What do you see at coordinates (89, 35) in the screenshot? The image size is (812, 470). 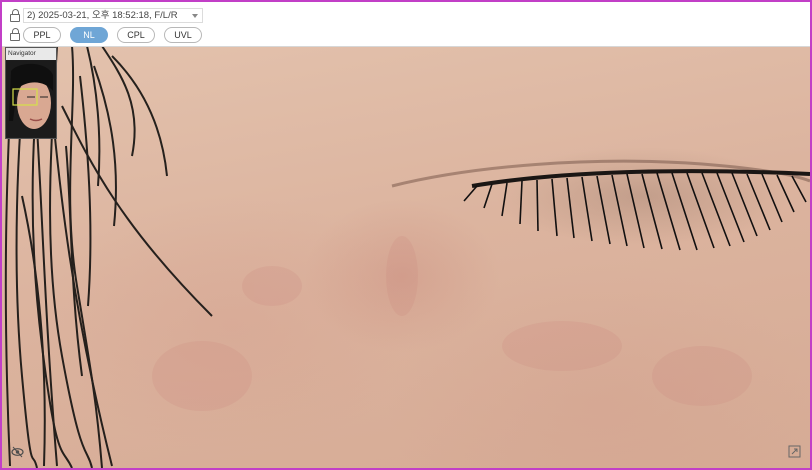 I see `mode-nl-button: NL` at bounding box center [89, 35].